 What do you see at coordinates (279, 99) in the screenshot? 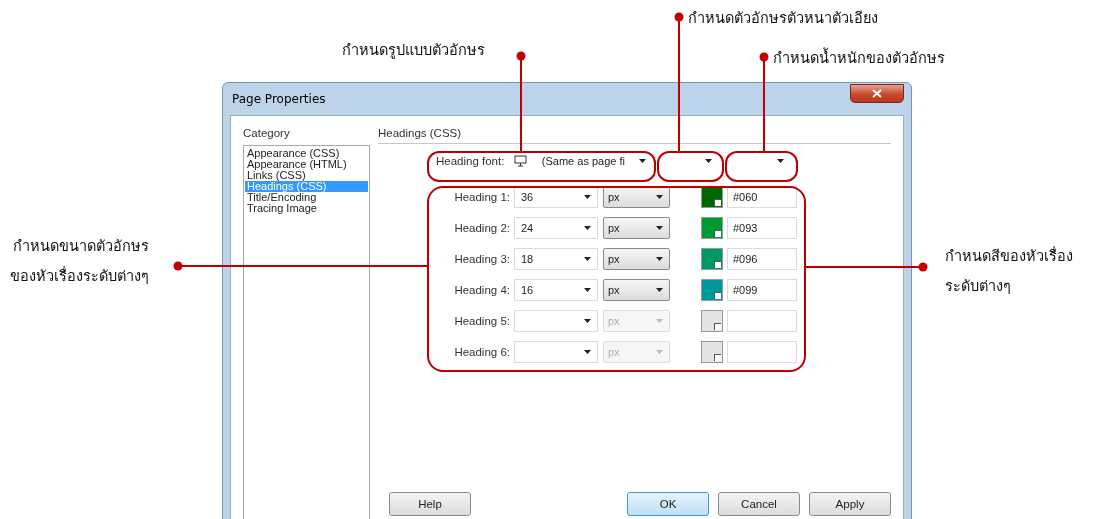
I see `window-title: Page Properties` at bounding box center [279, 99].